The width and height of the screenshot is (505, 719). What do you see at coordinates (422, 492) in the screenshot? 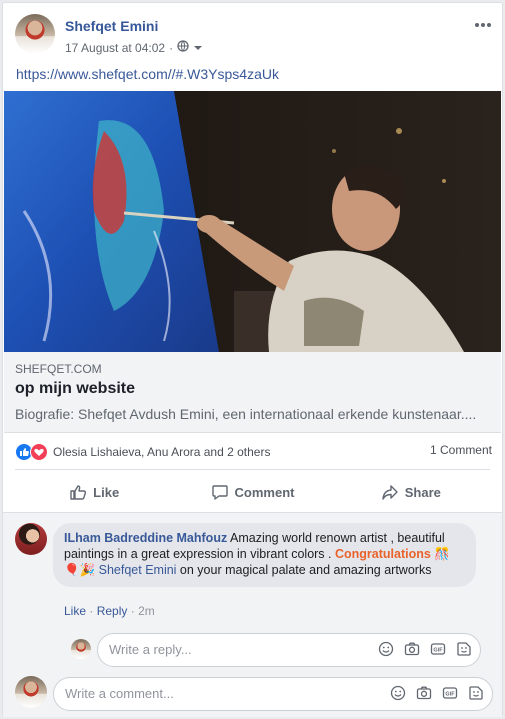
I see `share-label: Share` at bounding box center [422, 492].